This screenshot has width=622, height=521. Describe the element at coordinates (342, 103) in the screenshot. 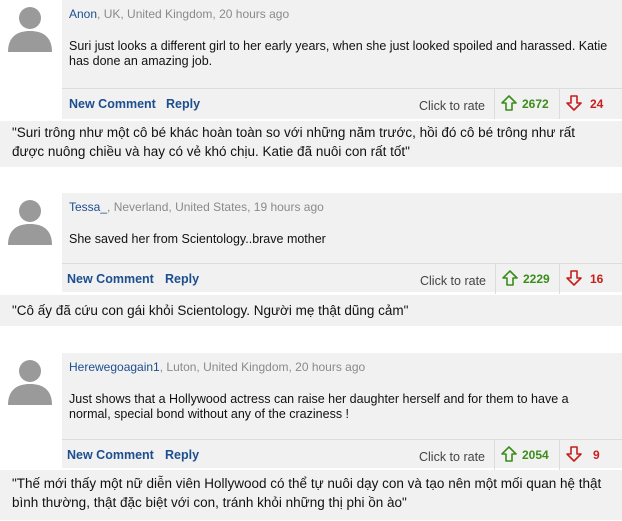

I see `comment-actions: New Comment Reply Click to rate 2672 24` at that location.